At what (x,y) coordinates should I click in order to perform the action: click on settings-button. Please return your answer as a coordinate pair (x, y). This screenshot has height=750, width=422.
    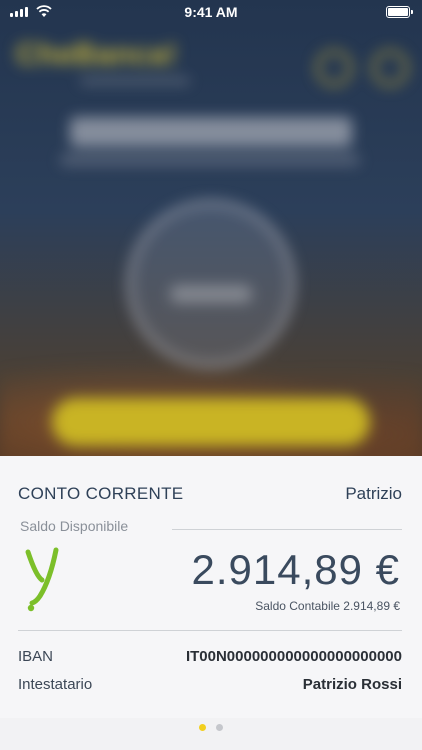
    Looking at the image, I should click on (390, 68).